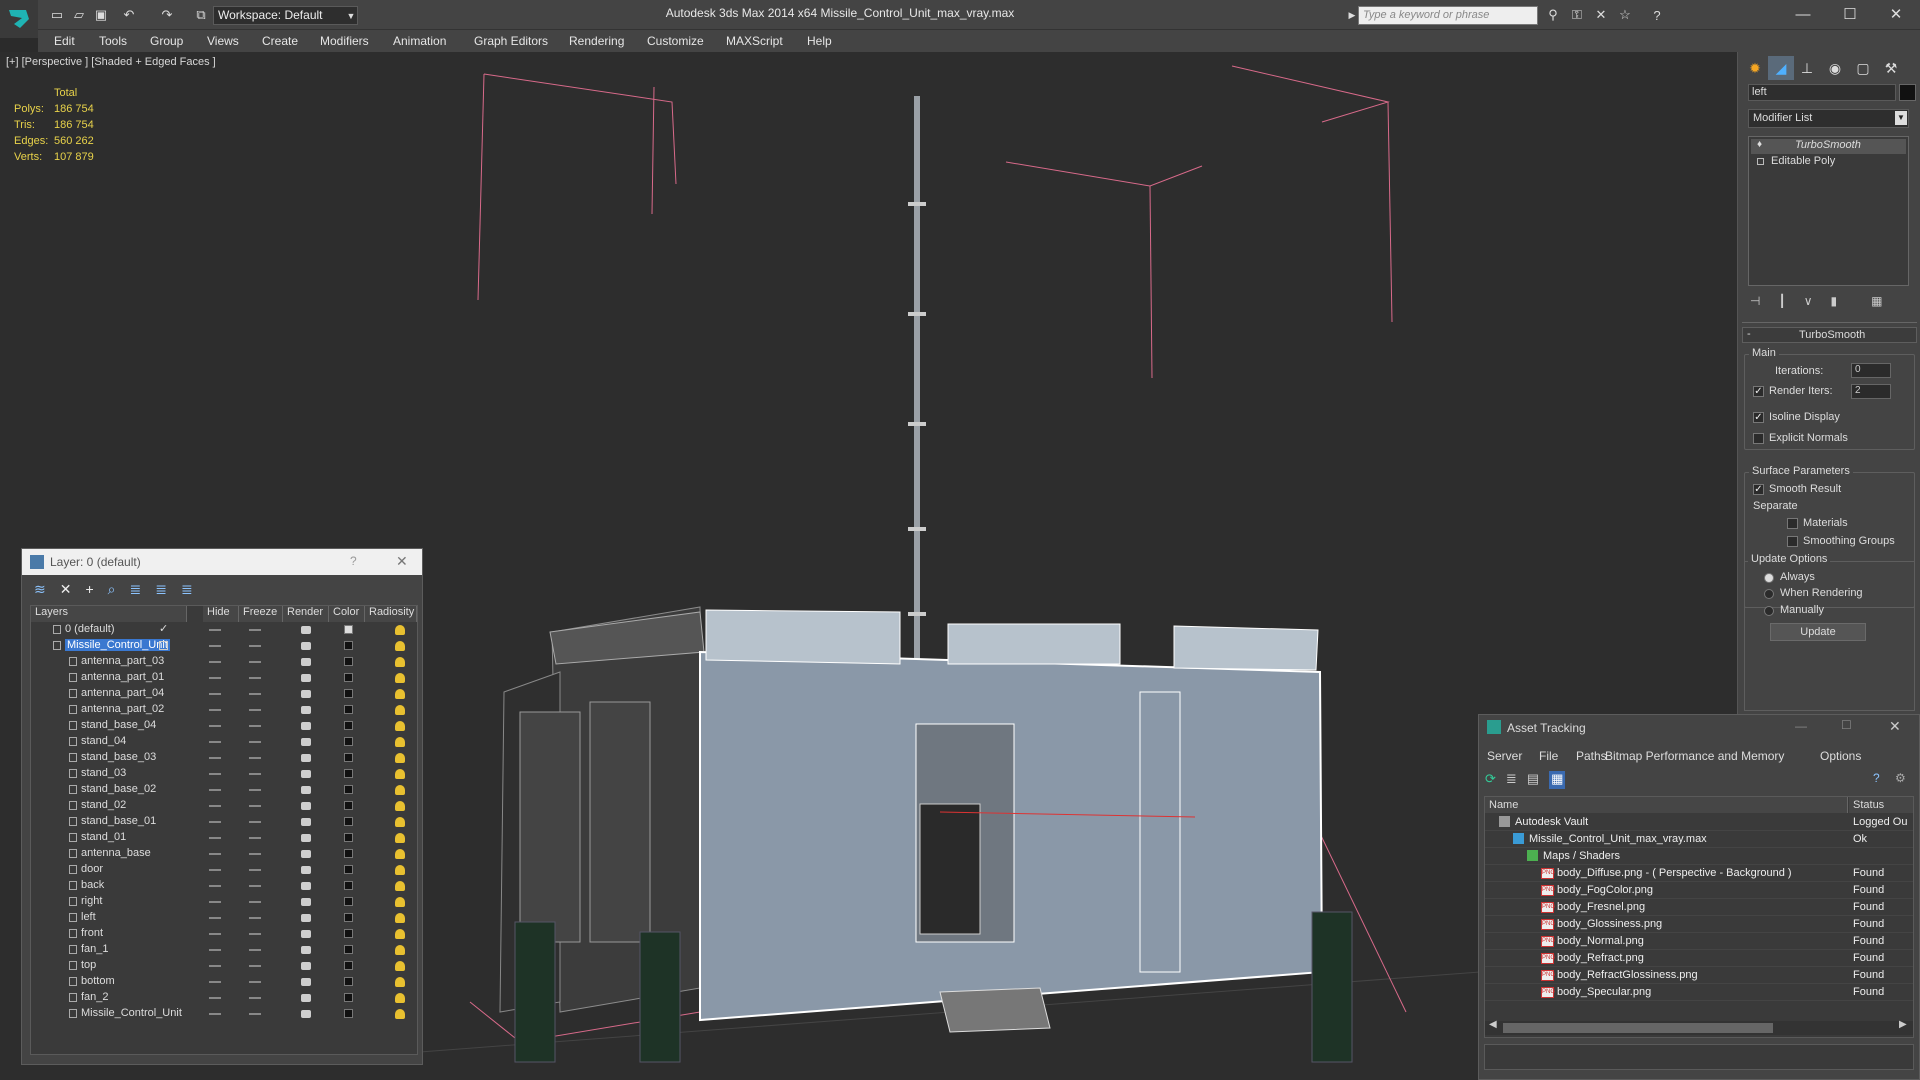 The height and width of the screenshot is (1080, 1920). Describe the element at coordinates (1895, 726) in the screenshot. I see `close-icon: ✕` at that location.